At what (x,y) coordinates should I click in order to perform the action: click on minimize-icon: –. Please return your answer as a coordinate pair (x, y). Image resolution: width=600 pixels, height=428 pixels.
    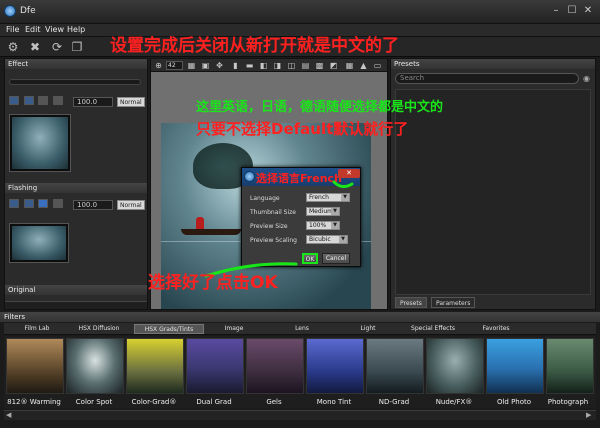
    Looking at the image, I should click on (556, 11).